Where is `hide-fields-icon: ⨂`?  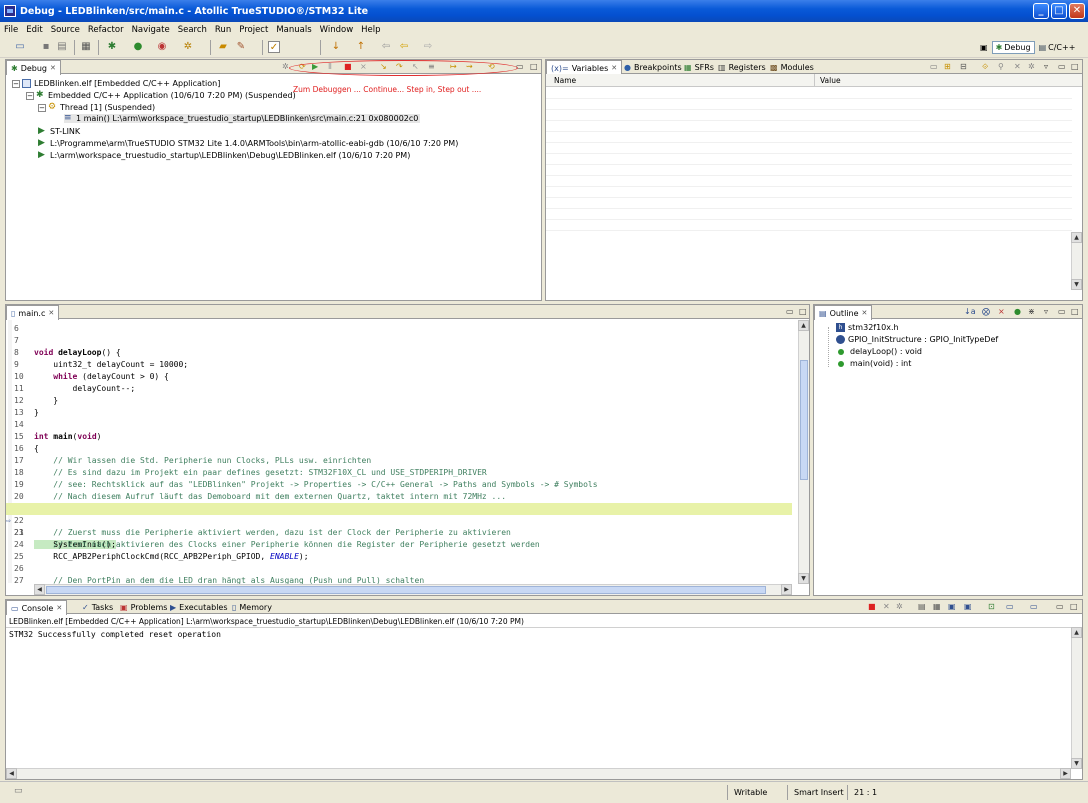
hide-fields-icon: ⨂ is located at coordinates (986, 311).